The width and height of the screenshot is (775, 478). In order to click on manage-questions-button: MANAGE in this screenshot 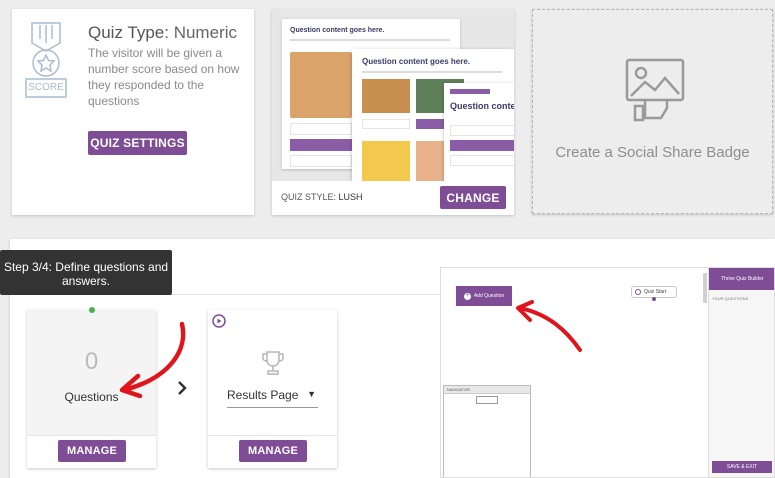, I will do `click(92, 451)`.